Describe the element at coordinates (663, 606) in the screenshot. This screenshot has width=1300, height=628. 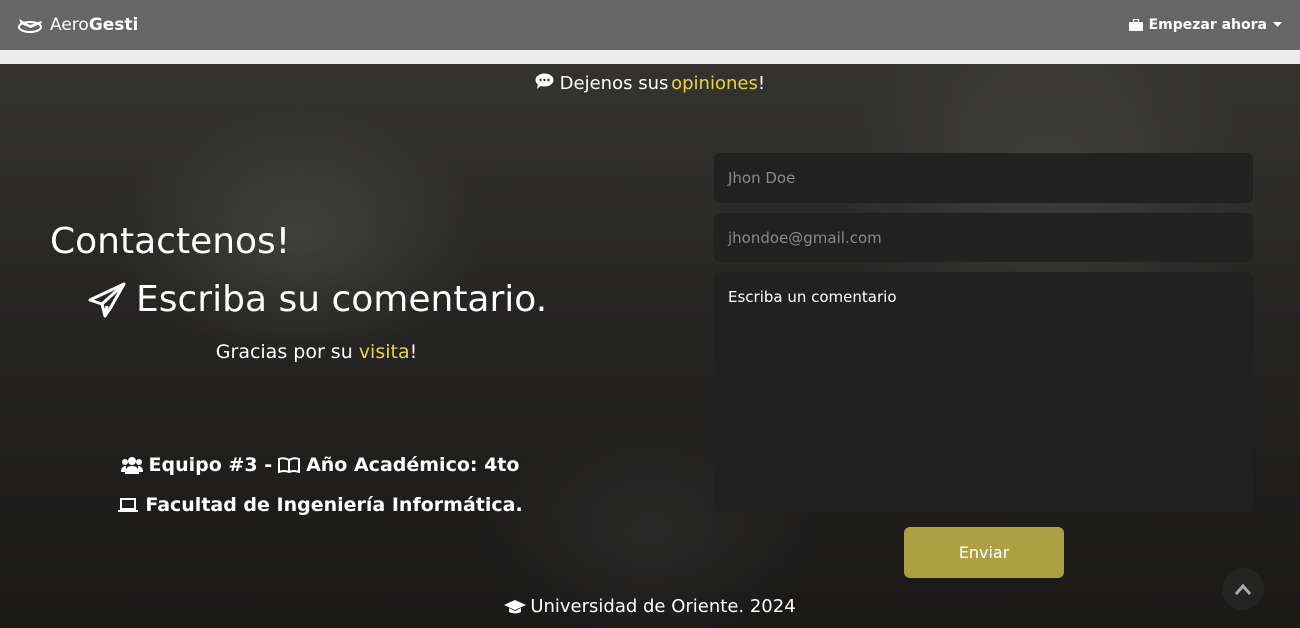
I see `footer-text: Universidad de Oriente. 2024` at that location.